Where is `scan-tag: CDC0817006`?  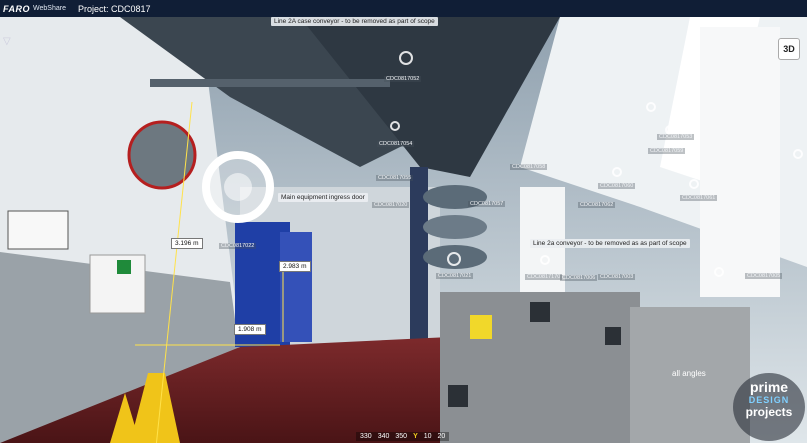
scan-tag: CDC0817006 is located at coordinates (579, 278).